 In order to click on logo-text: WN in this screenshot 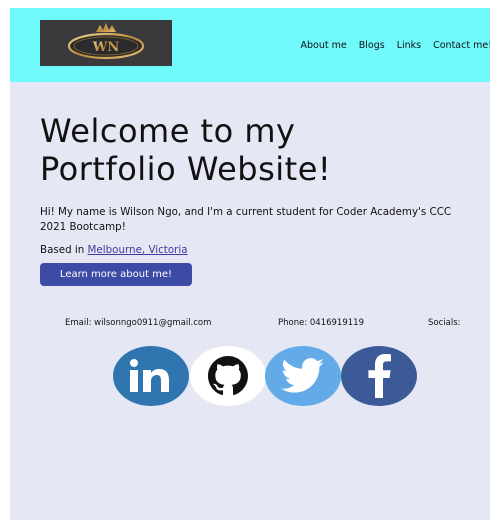, I will do `click(106, 47)`.